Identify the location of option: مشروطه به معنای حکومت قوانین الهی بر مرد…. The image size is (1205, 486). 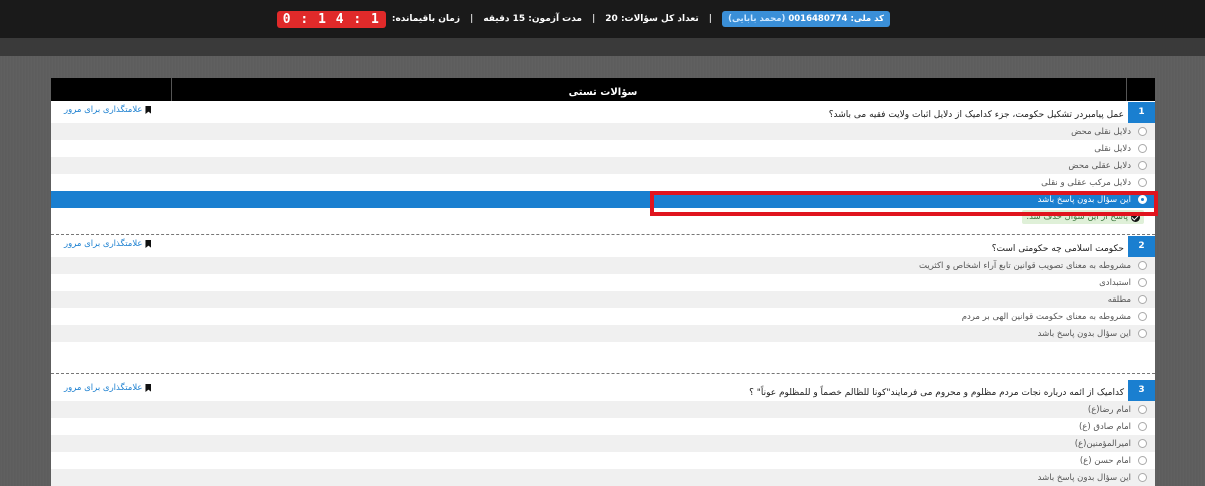
(603, 316).